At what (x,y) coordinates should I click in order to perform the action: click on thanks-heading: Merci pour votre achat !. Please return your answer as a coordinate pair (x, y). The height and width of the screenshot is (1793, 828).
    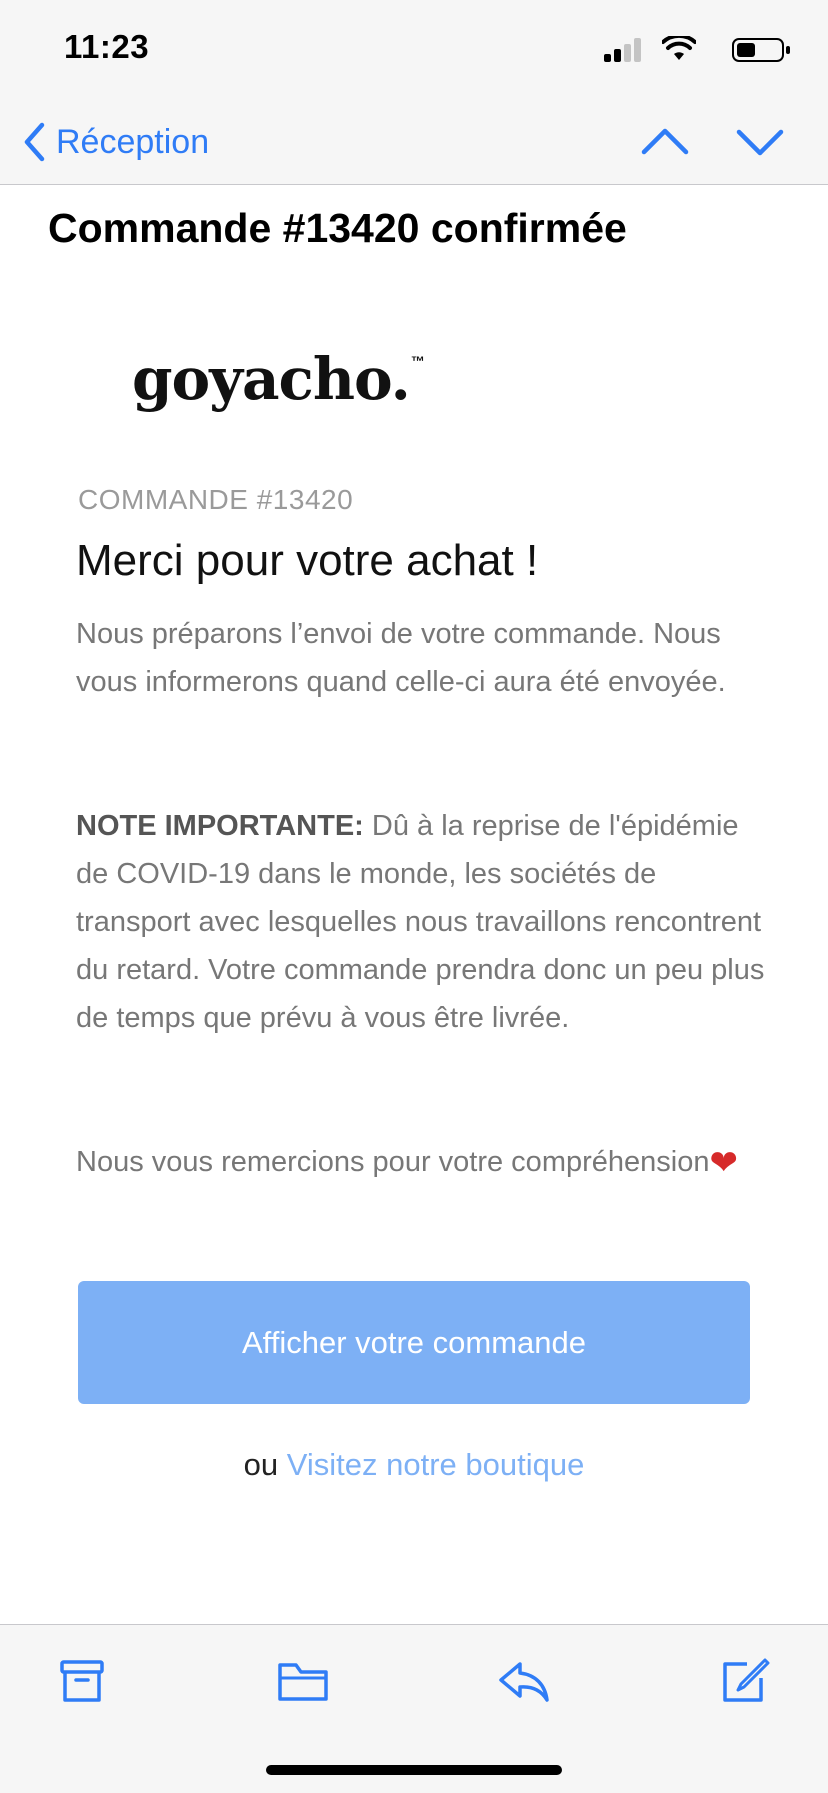
    Looking at the image, I should click on (307, 560).